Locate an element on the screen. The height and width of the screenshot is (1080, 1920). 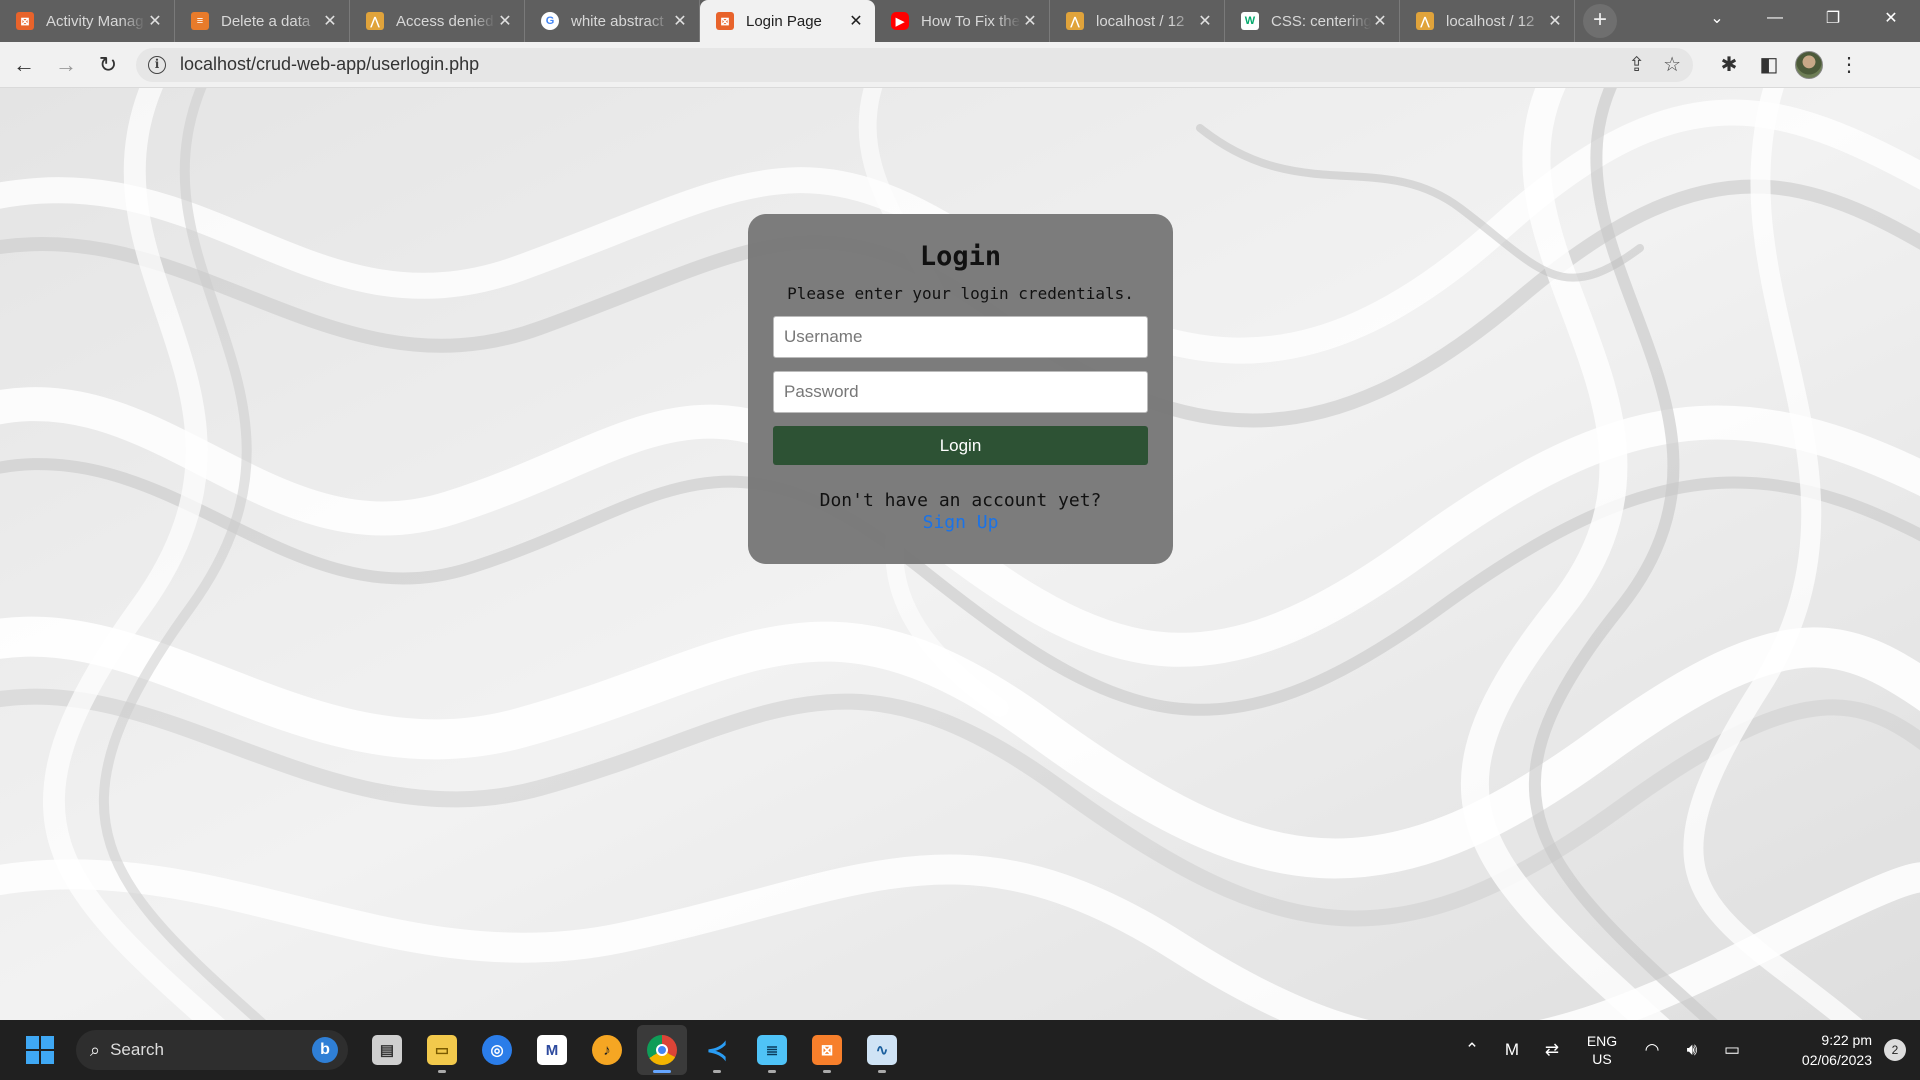
site-info-icon: i is located at coordinates (157, 64).